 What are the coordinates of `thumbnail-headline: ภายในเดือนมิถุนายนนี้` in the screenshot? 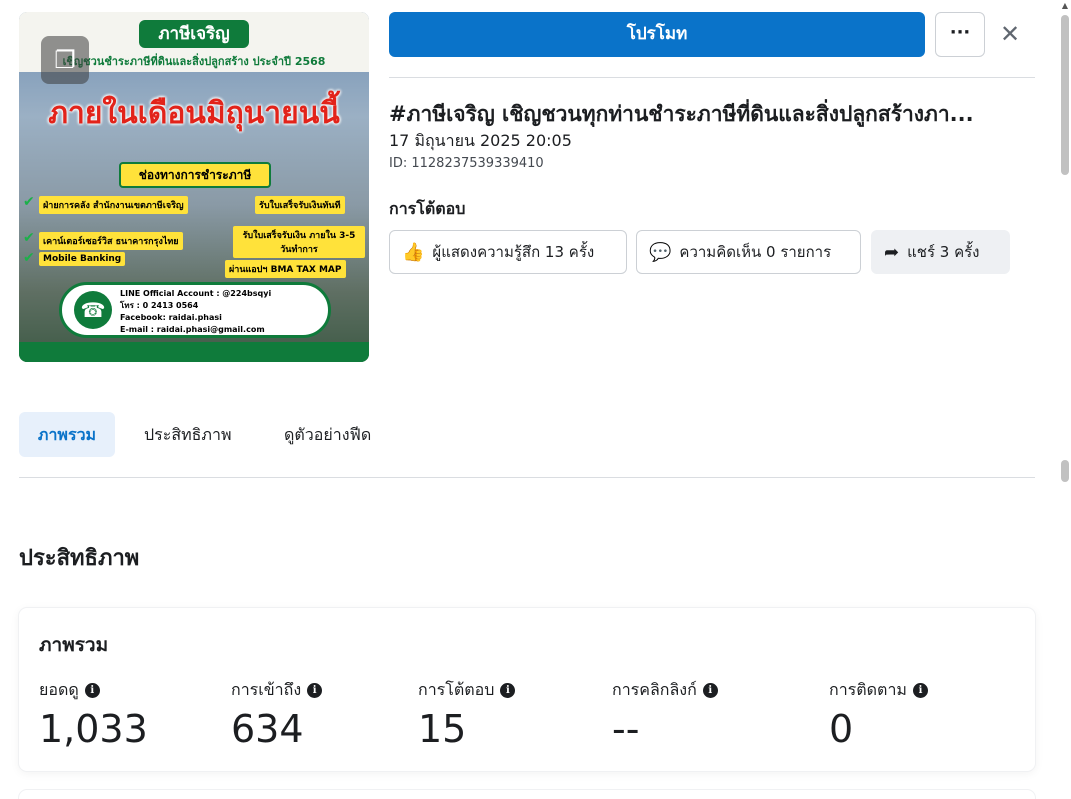 It's located at (194, 113).